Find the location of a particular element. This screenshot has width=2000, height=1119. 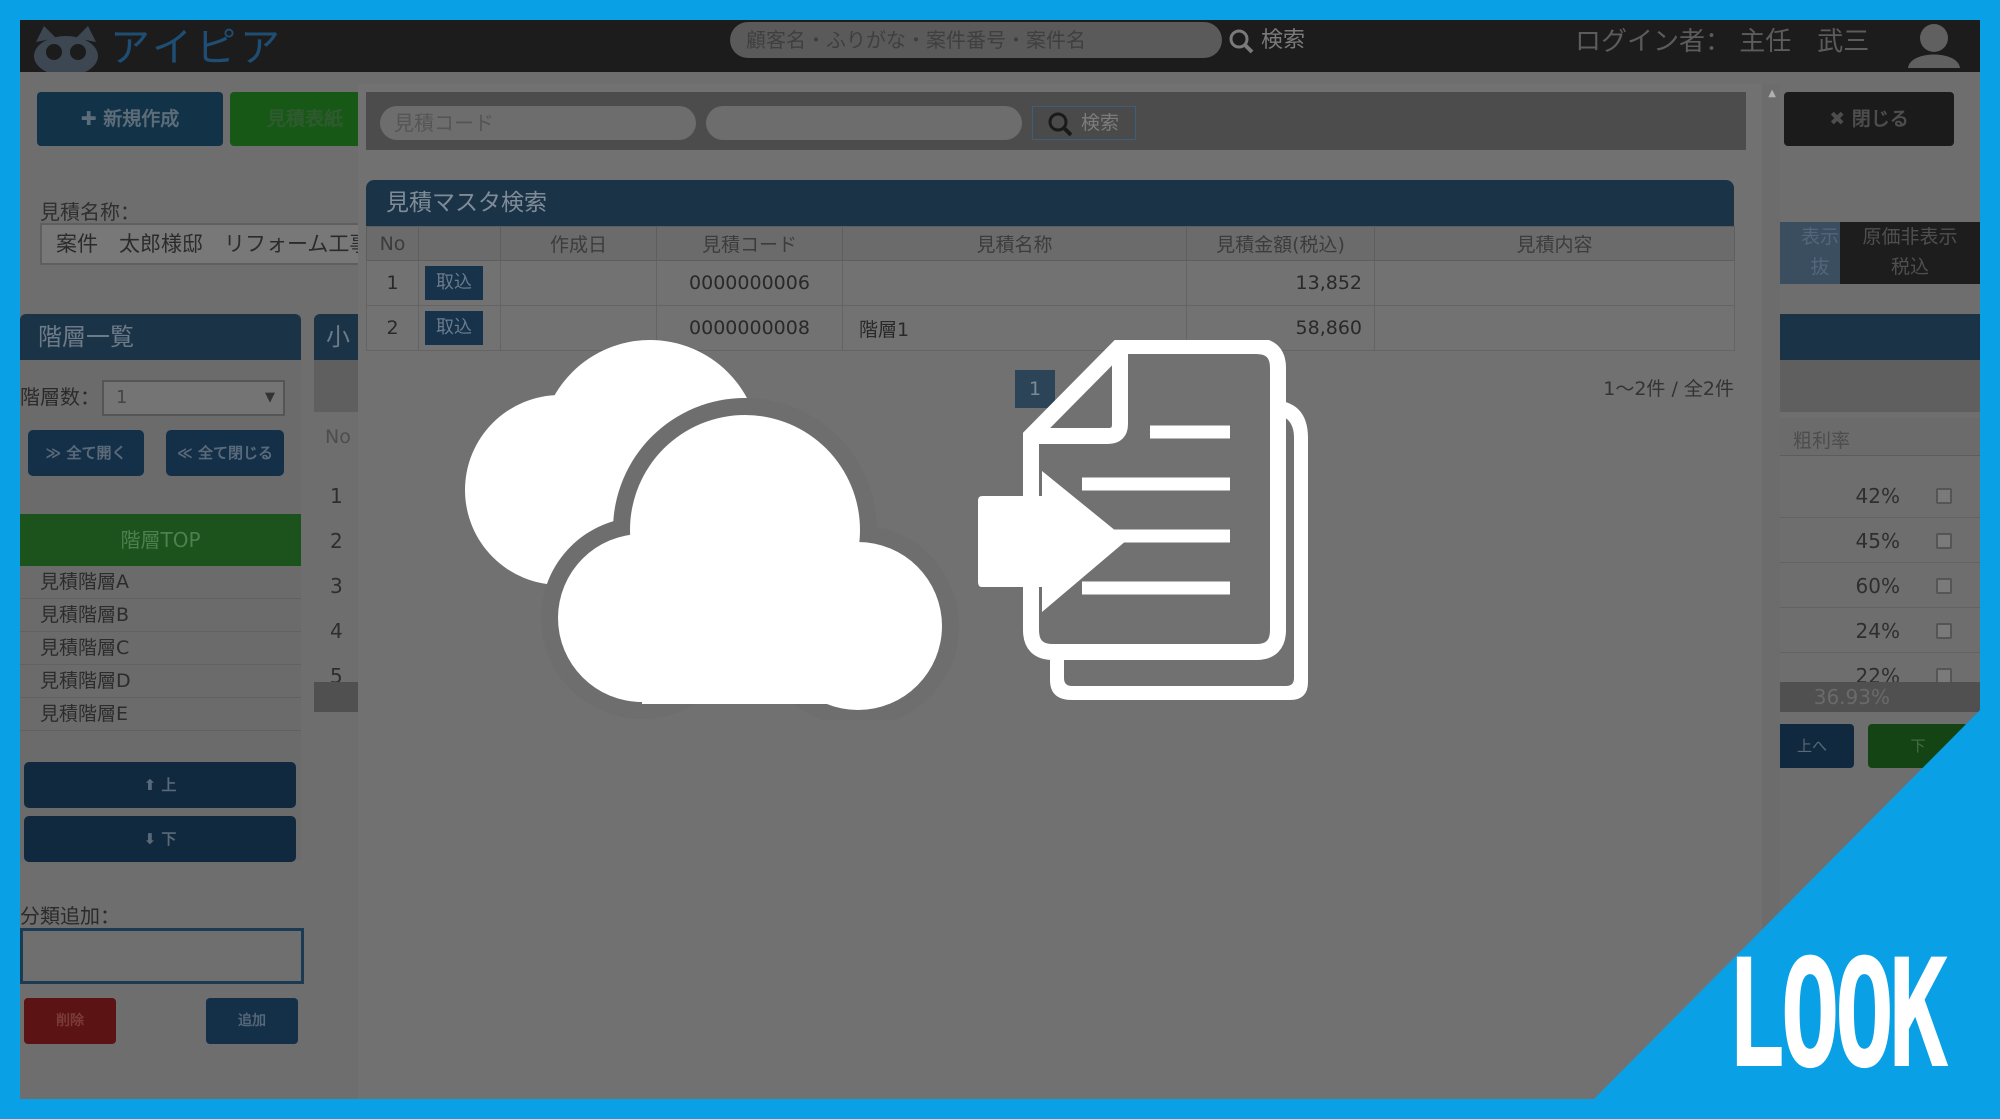

hierarchy-item: 見積階層E is located at coordinates (160, 714).